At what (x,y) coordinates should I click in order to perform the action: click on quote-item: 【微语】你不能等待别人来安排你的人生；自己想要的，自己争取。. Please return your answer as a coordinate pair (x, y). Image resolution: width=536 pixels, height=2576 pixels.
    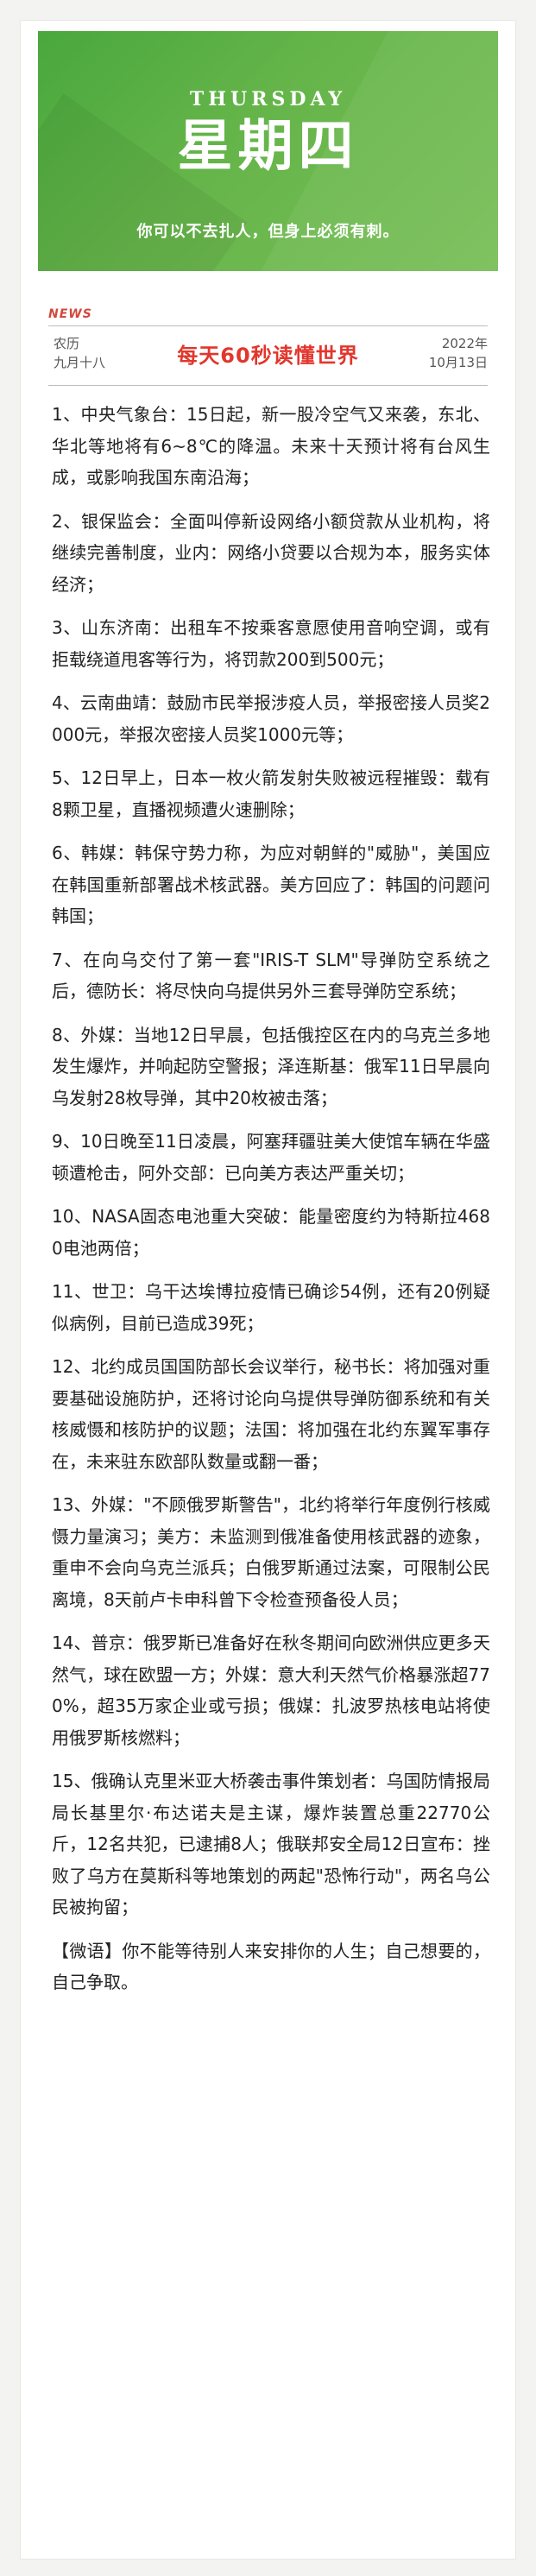
    Looking at the image, I should click on (271, 1966).